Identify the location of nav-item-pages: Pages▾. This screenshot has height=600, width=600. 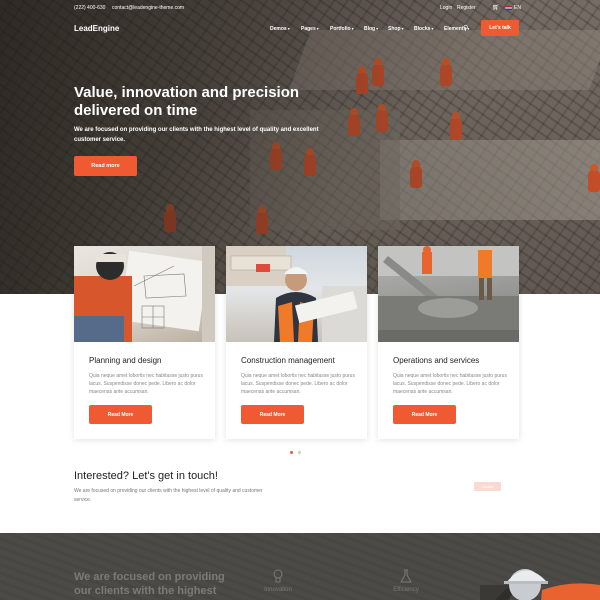
(315, 29).